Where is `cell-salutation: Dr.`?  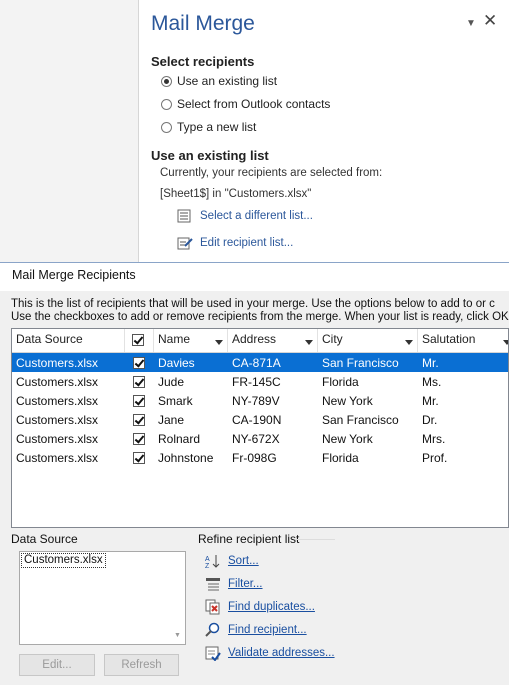 cell-salutation: Dr. is located at coordinates (430, 419).